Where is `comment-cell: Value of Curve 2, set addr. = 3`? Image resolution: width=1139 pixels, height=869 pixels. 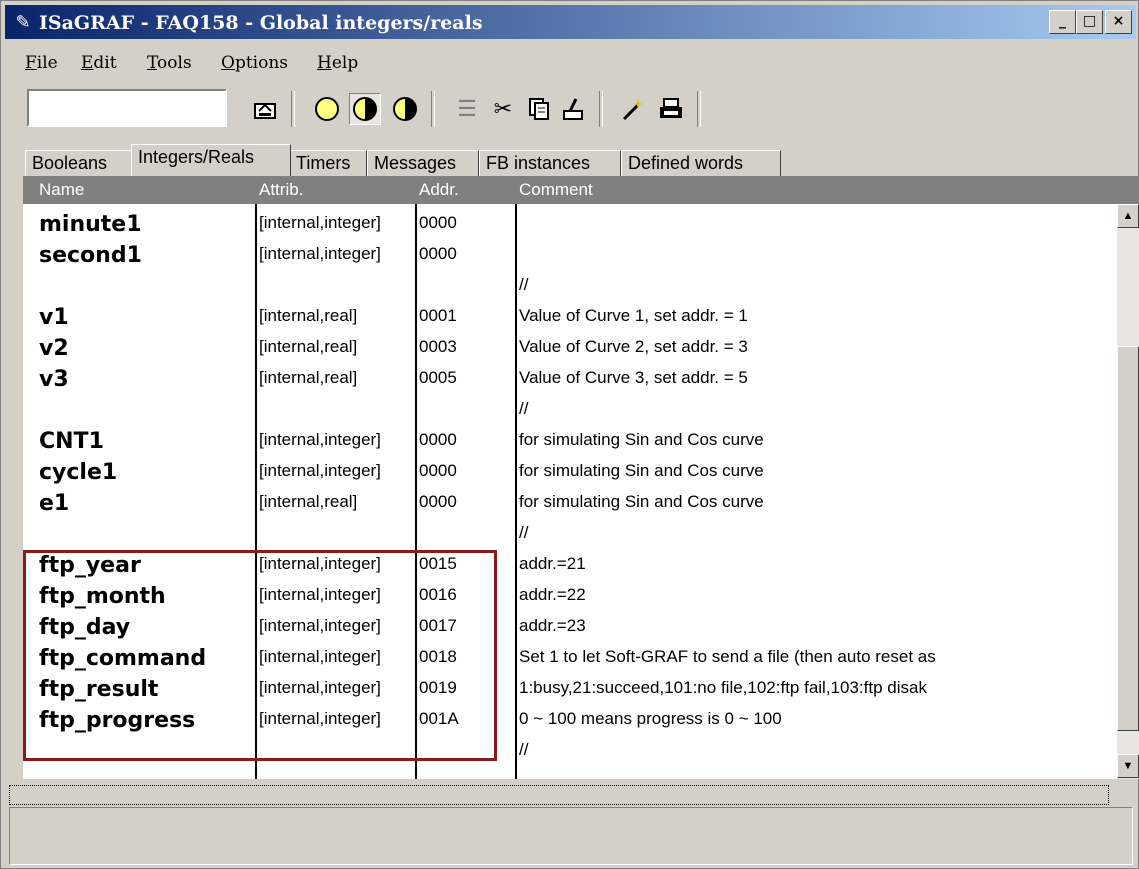
comment-cell: Value of Curve 2, set addr. = 3 is located at coordinates (633, 346).